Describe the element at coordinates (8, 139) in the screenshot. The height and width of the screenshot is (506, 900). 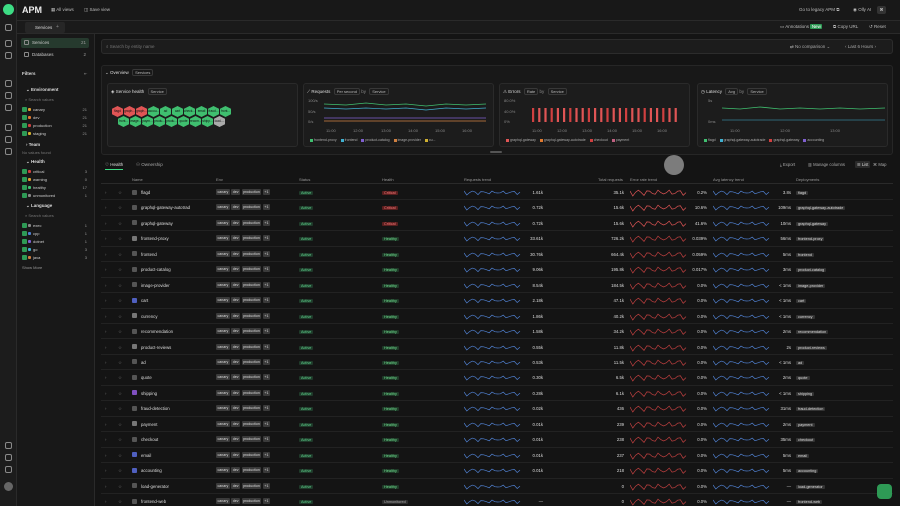
I see `alerts-icon` at that location.